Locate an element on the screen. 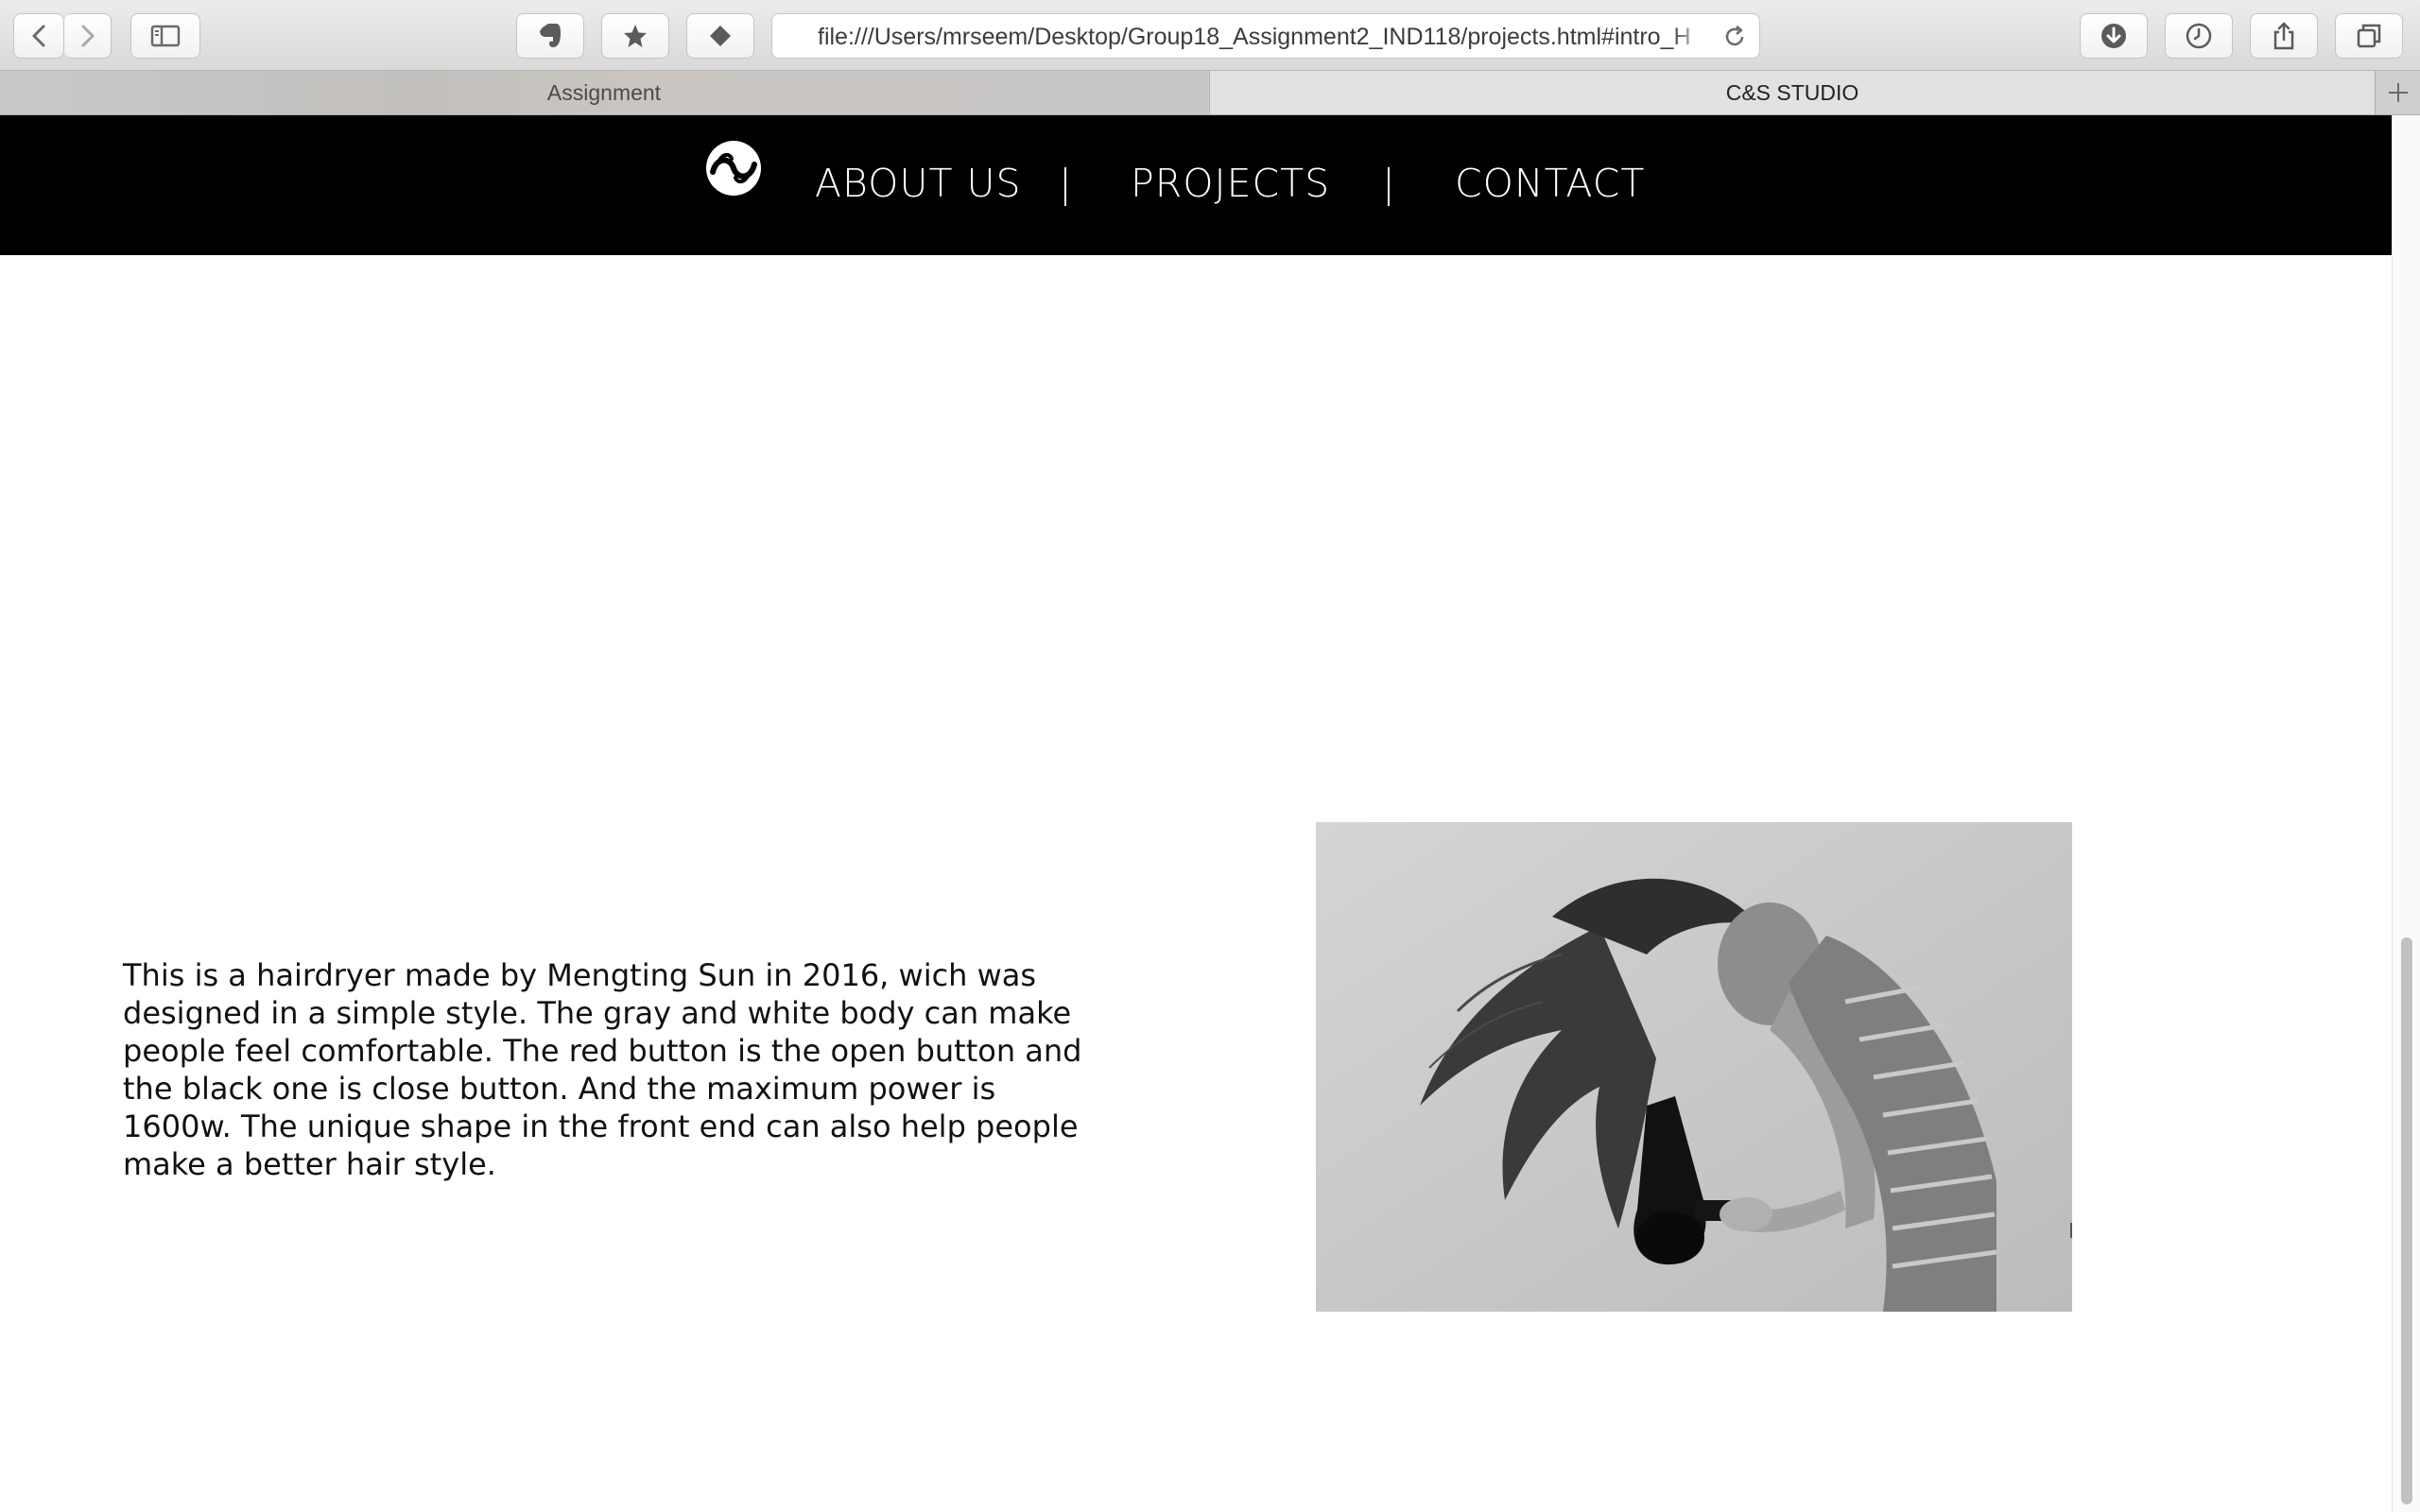  sidebar-icon is located at coordinates (165, 36).